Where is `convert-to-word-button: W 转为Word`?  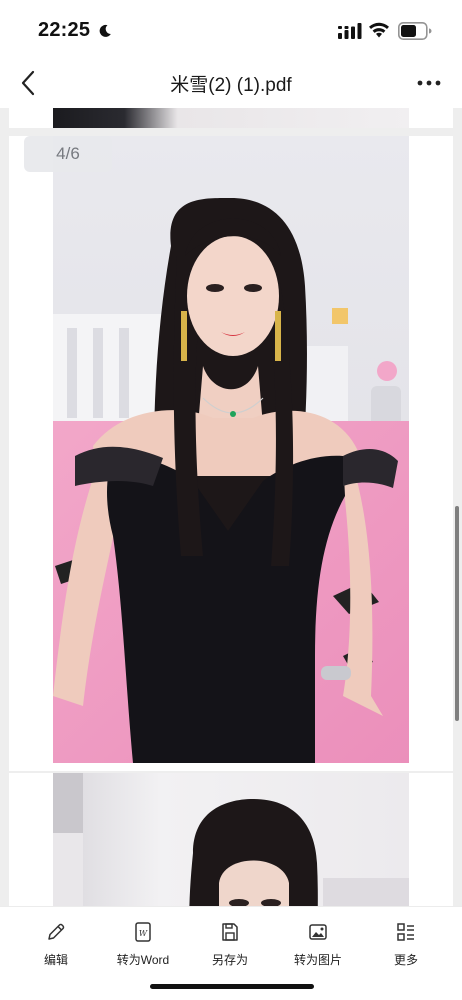 convert-to-word-button: W 转为Word is located at coordinates (143, 944).